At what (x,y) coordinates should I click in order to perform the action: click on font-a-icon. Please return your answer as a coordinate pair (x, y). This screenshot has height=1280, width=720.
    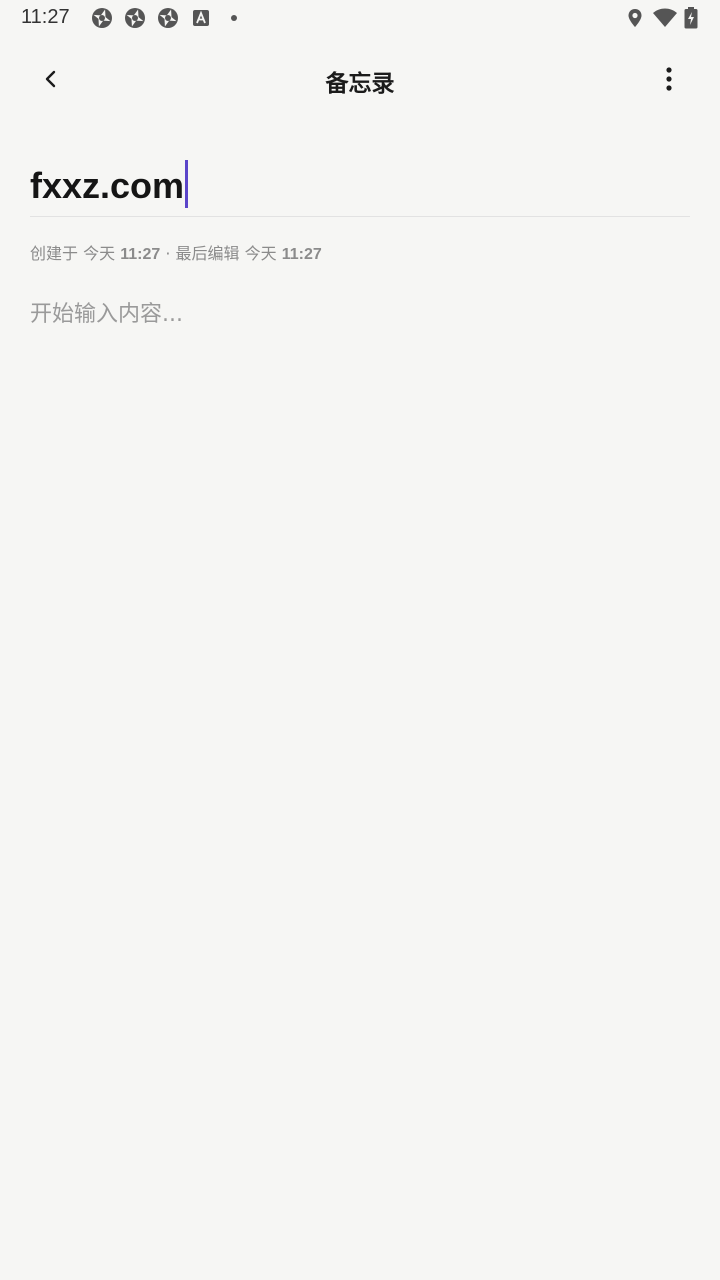
    Looking at the image, I should click on (201, 18).